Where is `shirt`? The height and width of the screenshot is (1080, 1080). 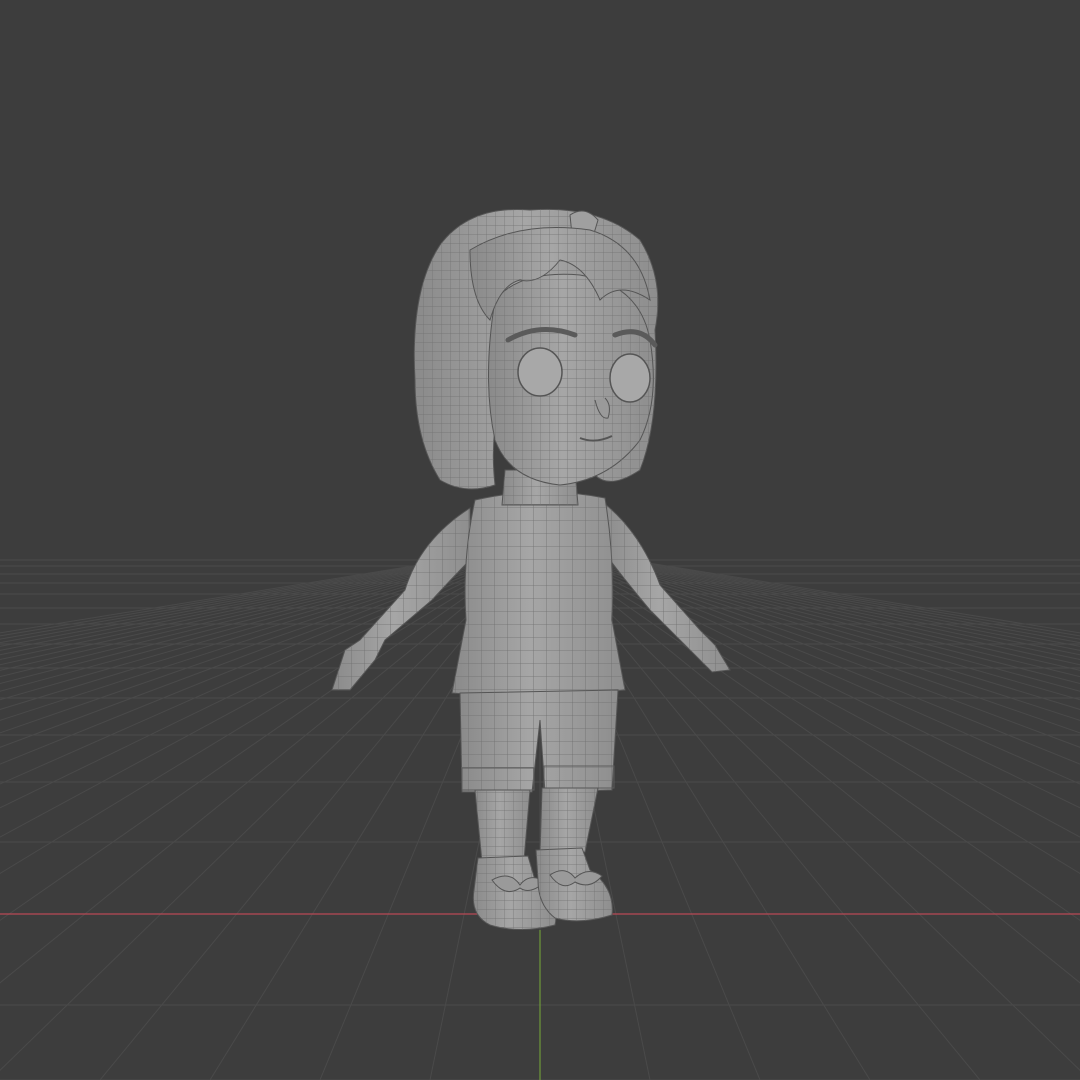
shirt is located at coordinates (538, 594).